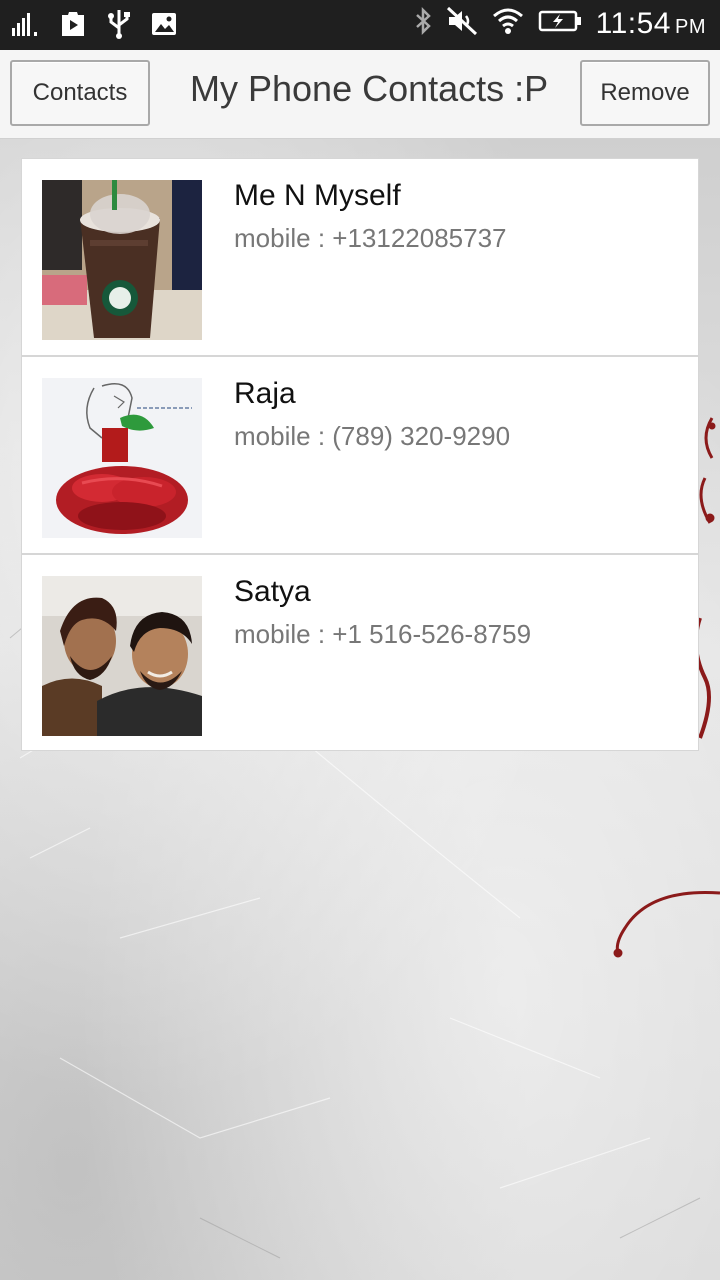 This screenshot has width=720, height=1280. What do you see at coordinates (560, 23) in the screenshot?
I see `battery-charging-icon` at bounding box center [560, 23].